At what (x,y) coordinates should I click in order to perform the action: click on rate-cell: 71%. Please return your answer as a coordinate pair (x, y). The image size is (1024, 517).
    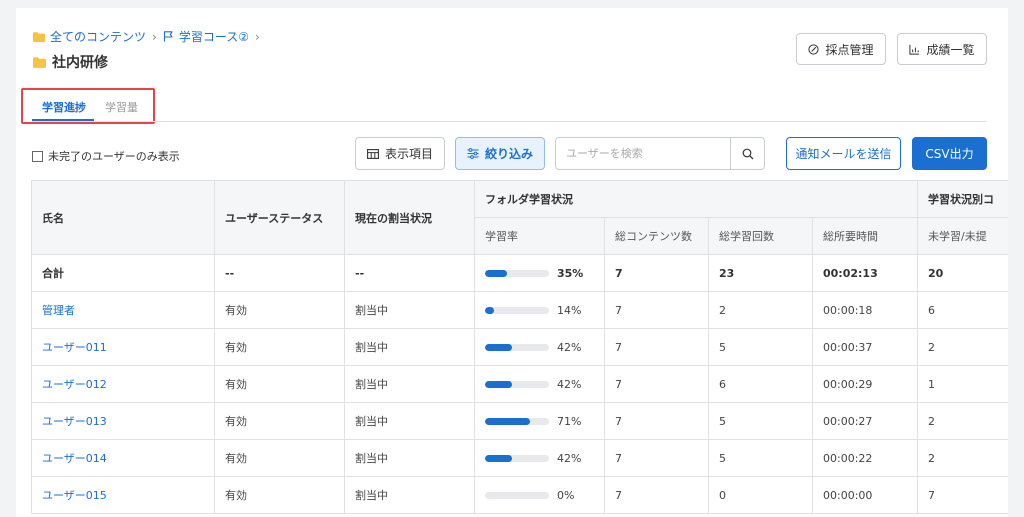
    Looking at the image, I should click on (539, 421).